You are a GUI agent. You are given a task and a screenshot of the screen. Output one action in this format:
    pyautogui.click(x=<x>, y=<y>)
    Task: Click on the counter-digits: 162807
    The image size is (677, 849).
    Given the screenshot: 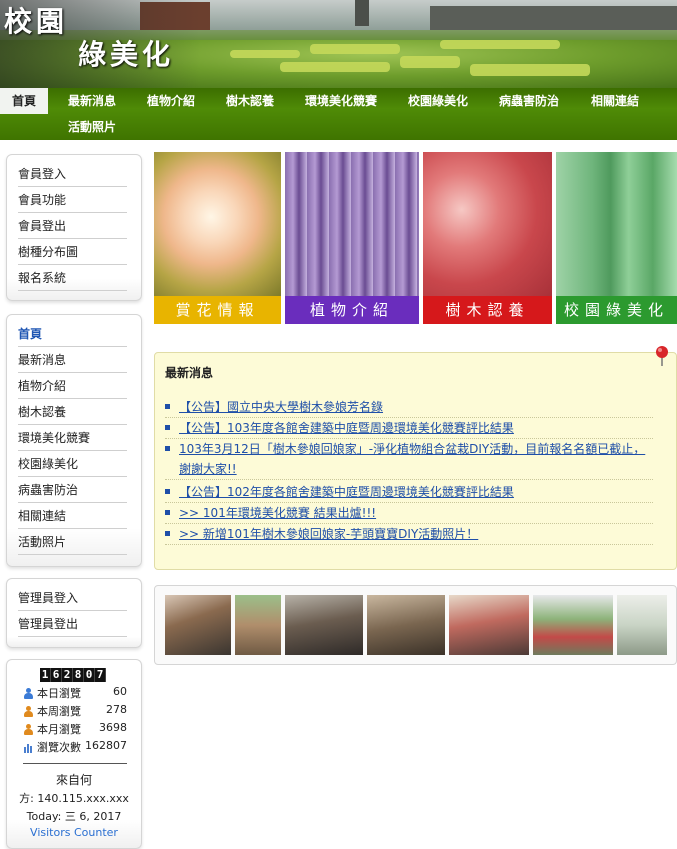 What is the action you would take?
    pyautogui.click(x=73, y=675)
    